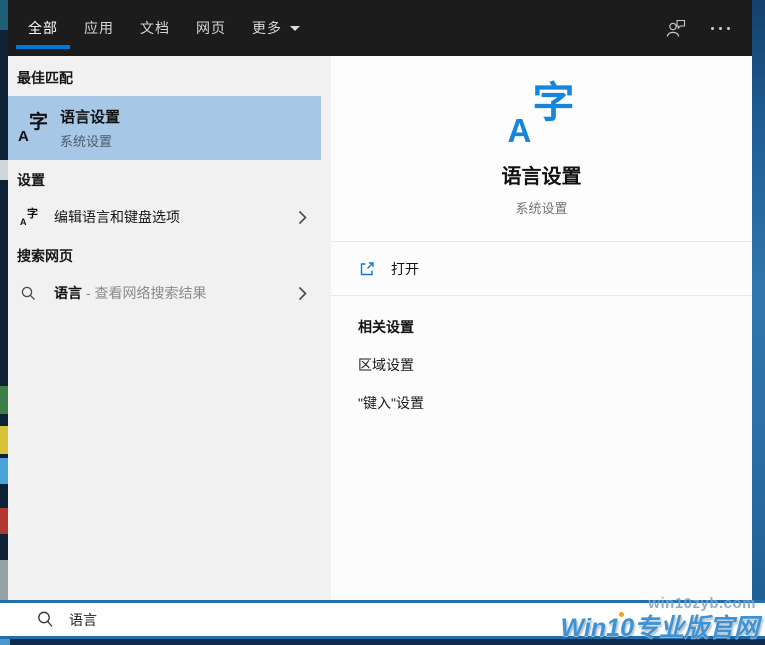 The width and height of the screenshot is (765, 645). I want to click on watermark-brand: Win10专业版官网, so click(659, 628).